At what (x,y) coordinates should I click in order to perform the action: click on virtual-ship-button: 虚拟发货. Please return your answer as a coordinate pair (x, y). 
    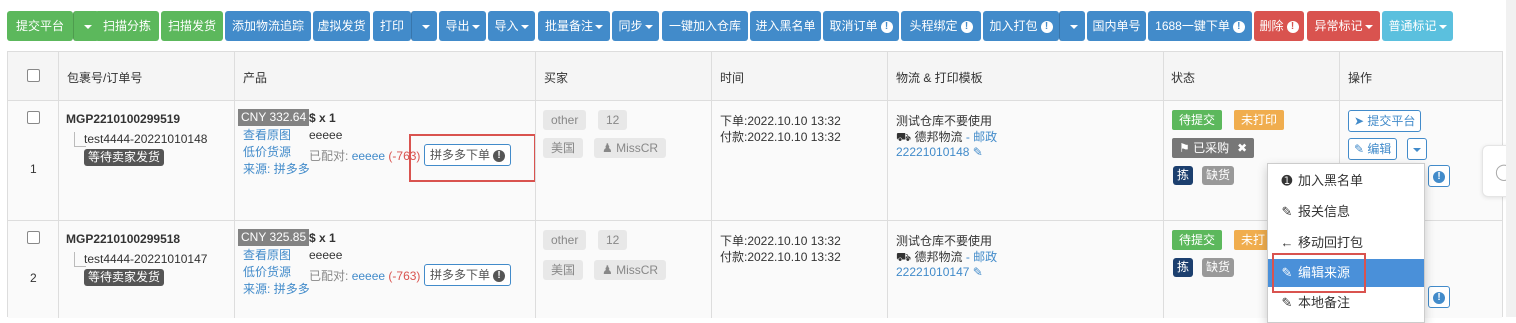
    Looking at the image, I should click on (341, 26).